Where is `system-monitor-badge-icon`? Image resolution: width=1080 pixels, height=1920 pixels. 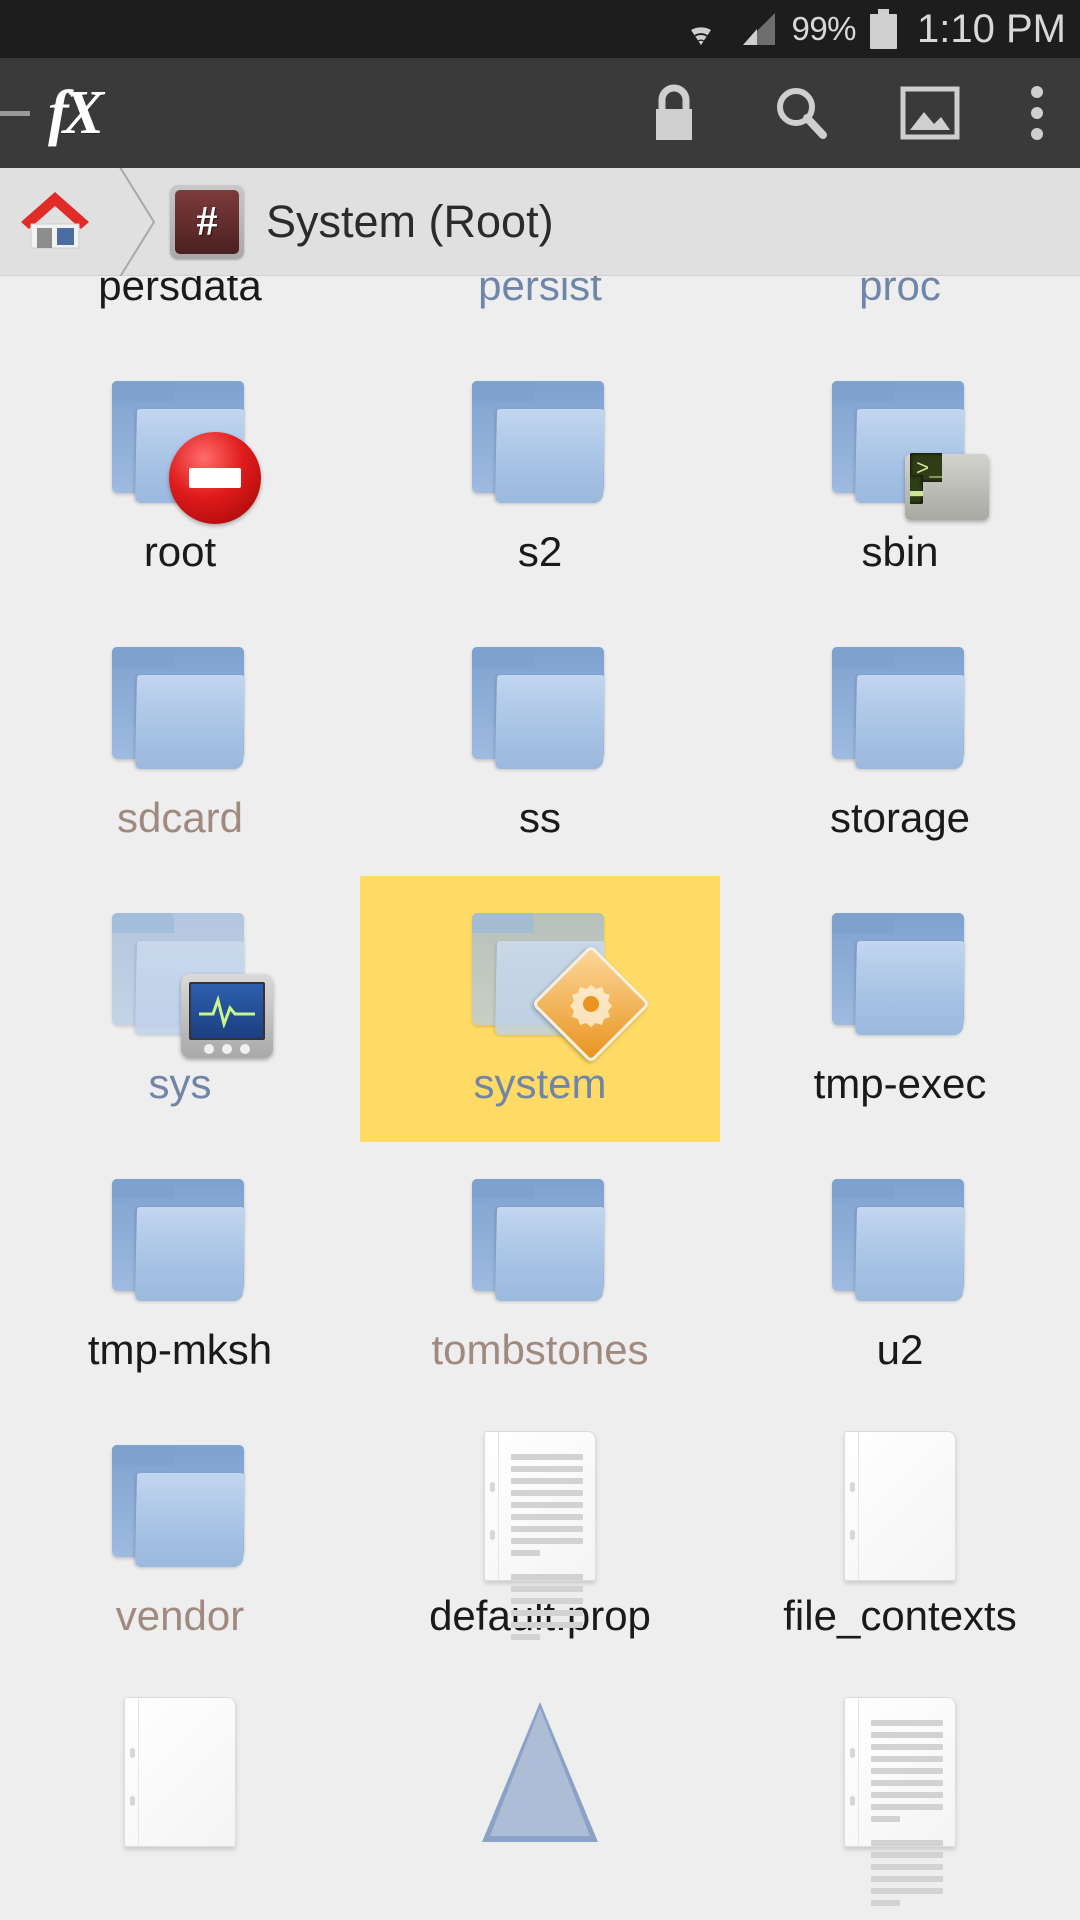 system-monitor-badge-icon is located at coordinates (227, 1016).